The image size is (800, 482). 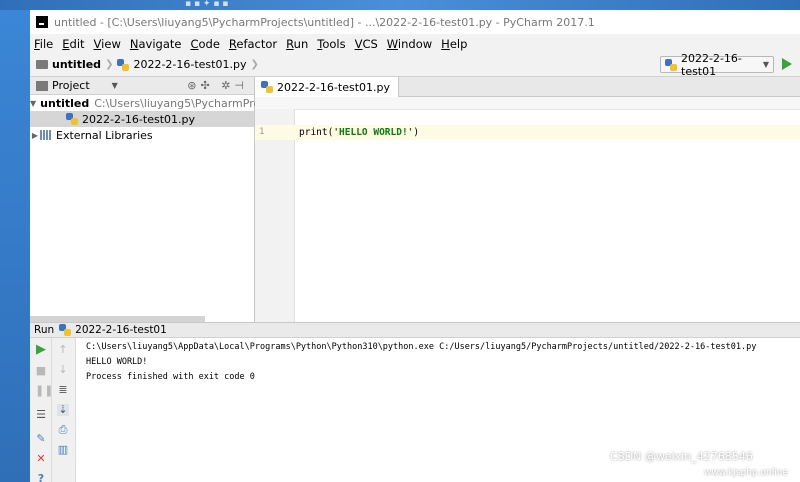 I want to click on dump-threads-icon: ☰, so click(x=41, y=415).